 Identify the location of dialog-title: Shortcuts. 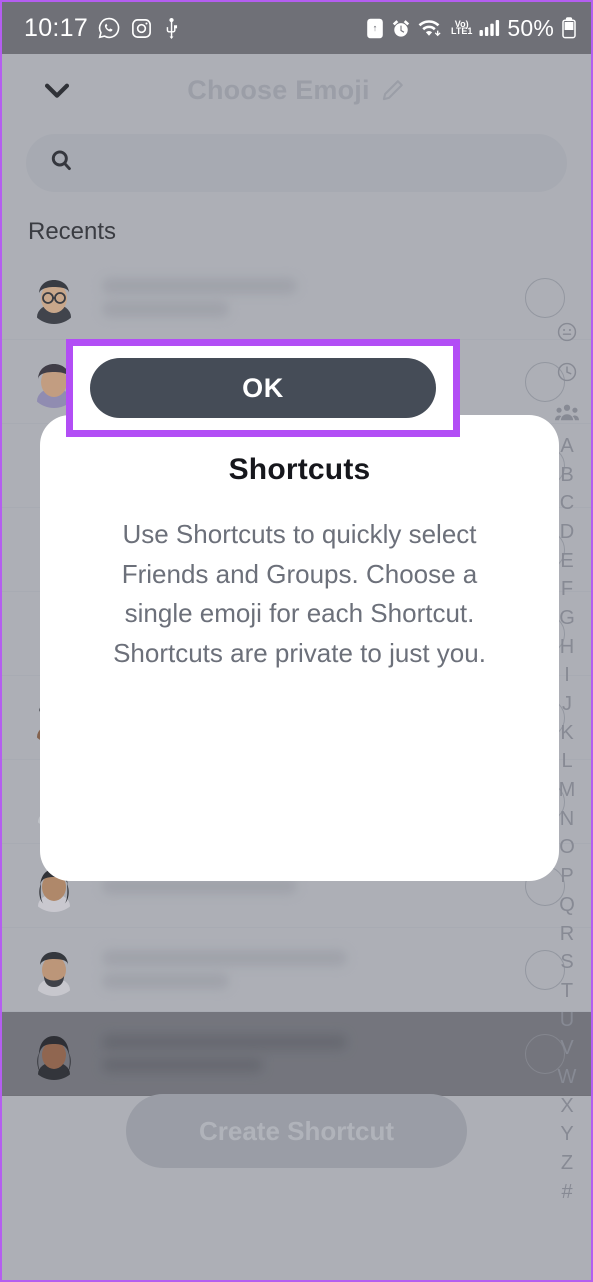
(299, 469).